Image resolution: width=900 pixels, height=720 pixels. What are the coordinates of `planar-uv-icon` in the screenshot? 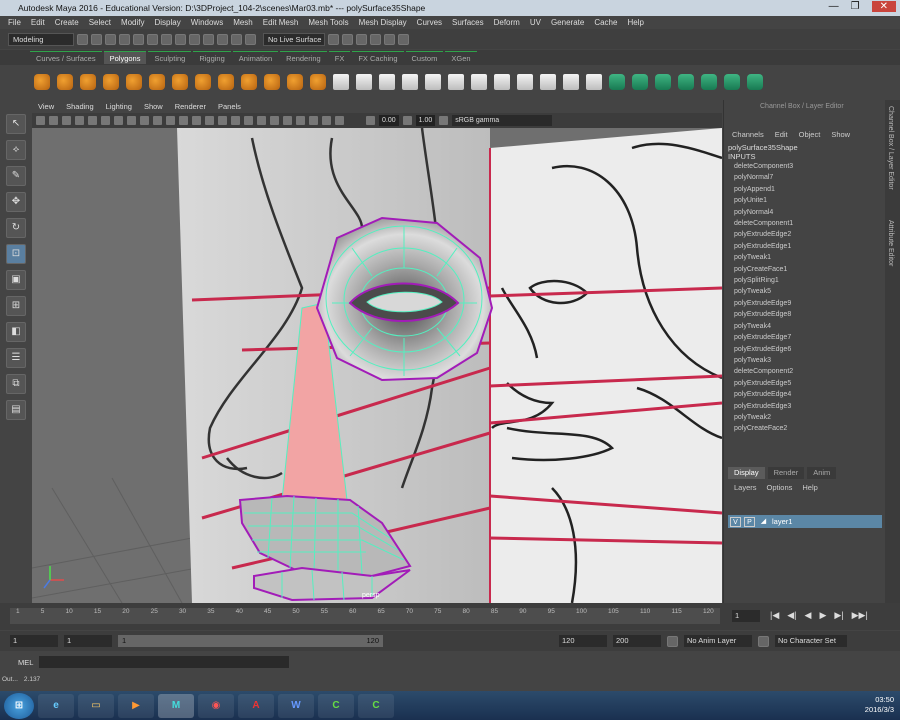 It's located at (617, 82).